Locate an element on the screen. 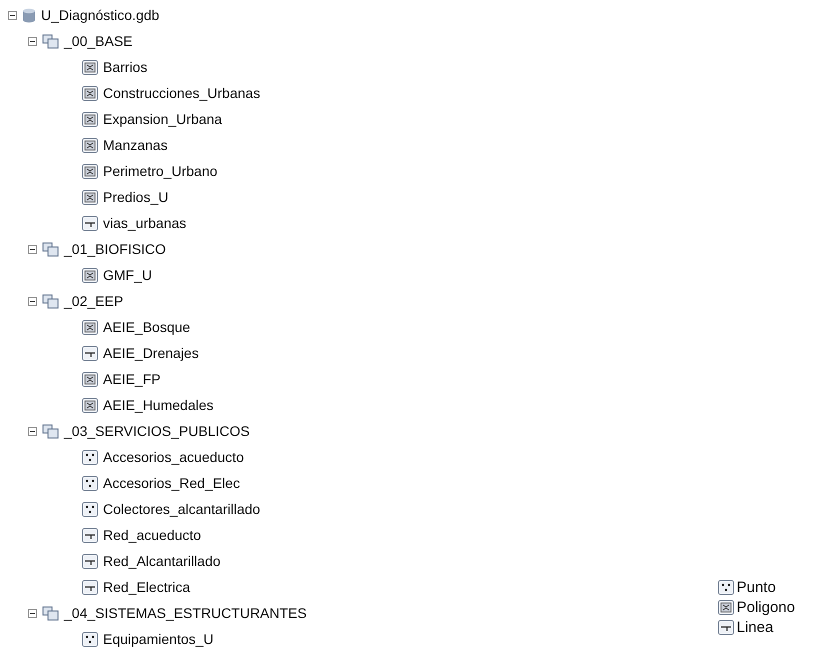 The width and height of the screenshot is (825, 661). tree-item: _01_BIOFISICO is located at coordinates (115, 249).